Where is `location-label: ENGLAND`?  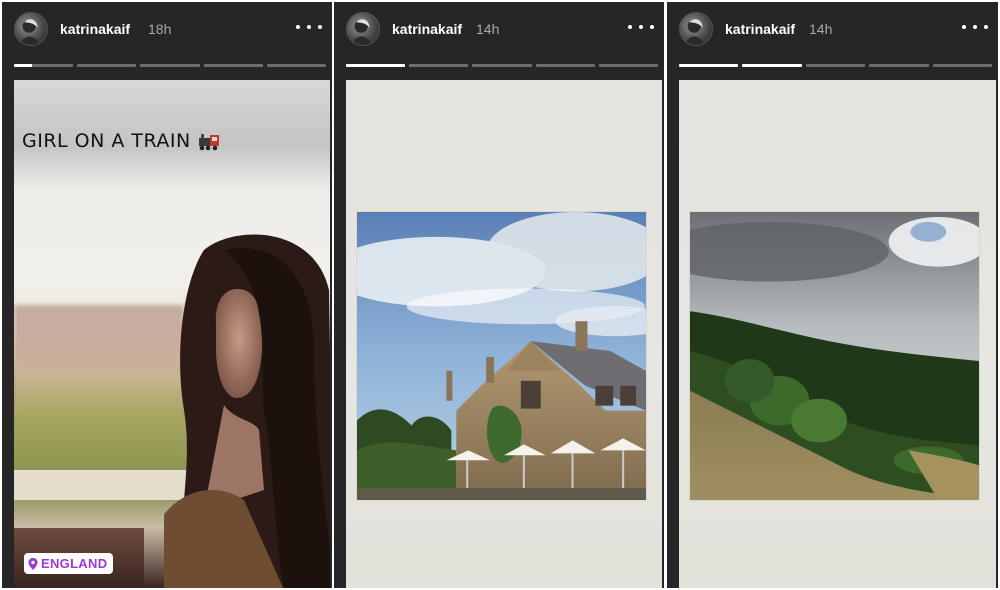
location-label: ENGLAND is located at coordinates (74, 563).